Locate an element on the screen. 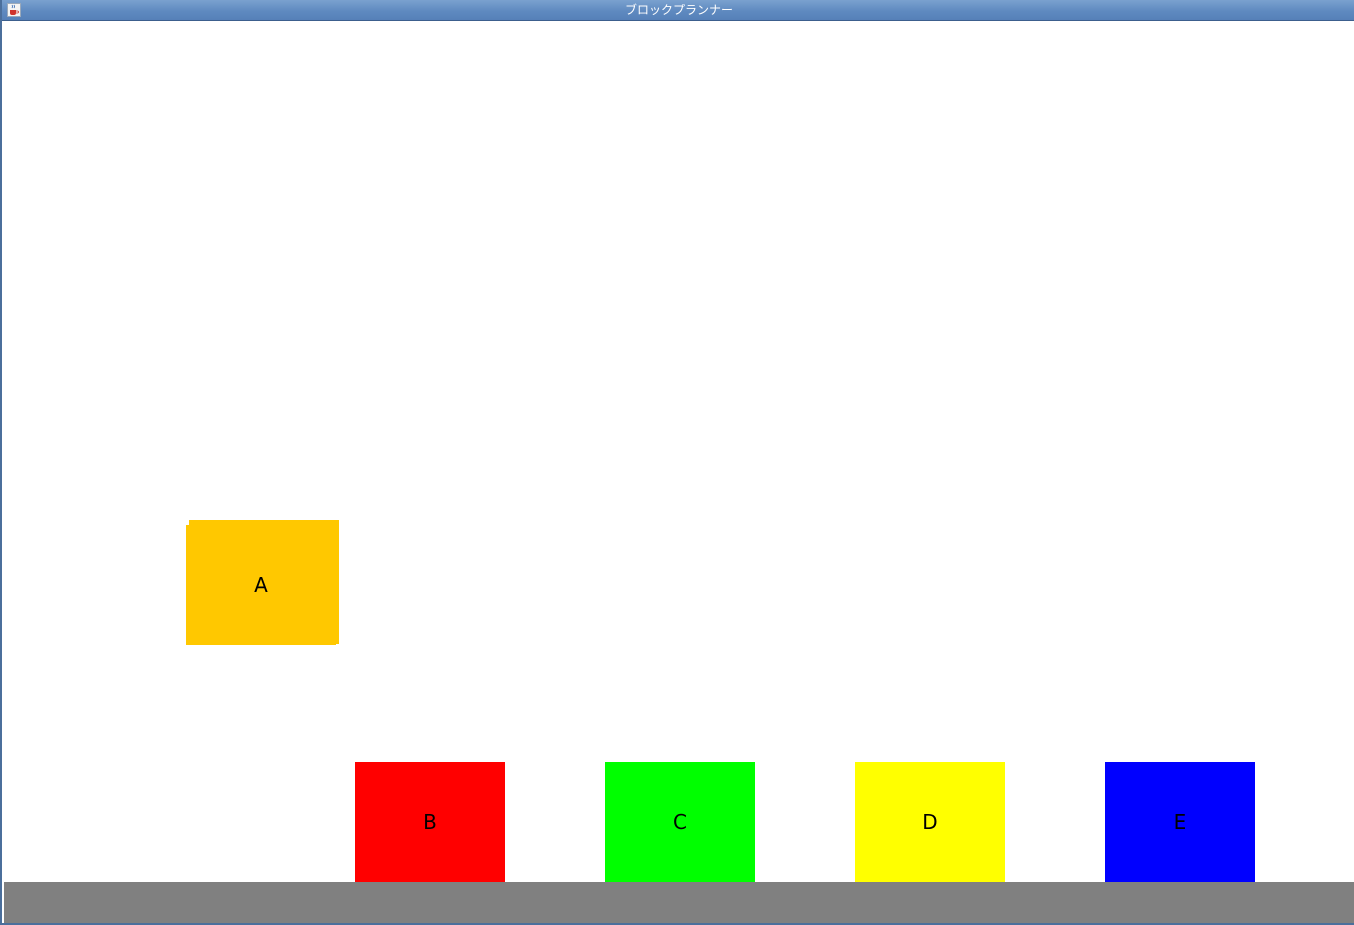 The height and width of the screenshot is (925, 1354). block-a-label: A is located at coordinates (261, 585).